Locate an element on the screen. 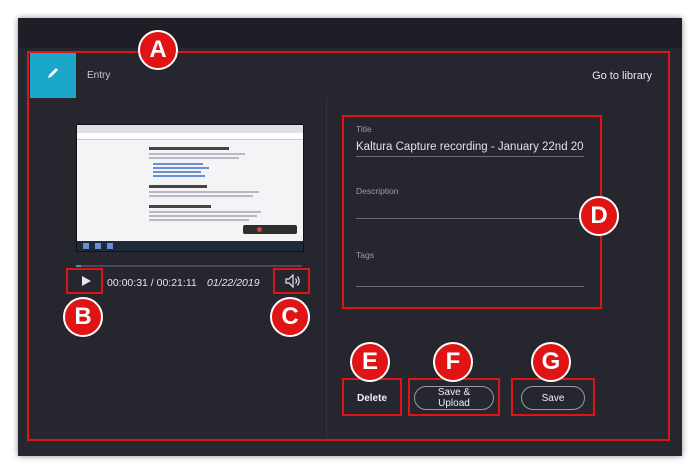 Image resolution: width=700 pixels, height=474 pixels. callout-g: G is located at coordinates (551, 362).